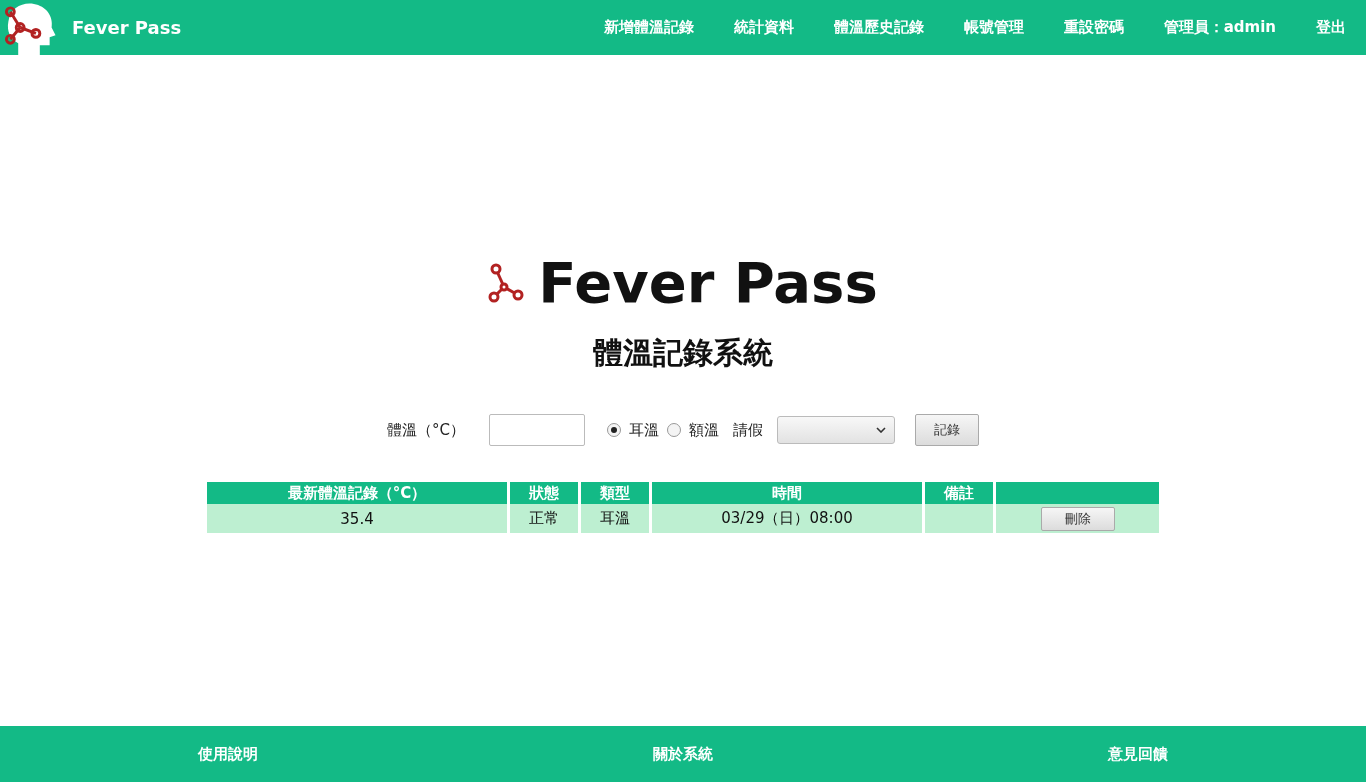 This screenshot has height=782, width=1366. Describe the element at coordinates (357, 518) in the screenshot. I see `table-cell: 35.4` at that location.